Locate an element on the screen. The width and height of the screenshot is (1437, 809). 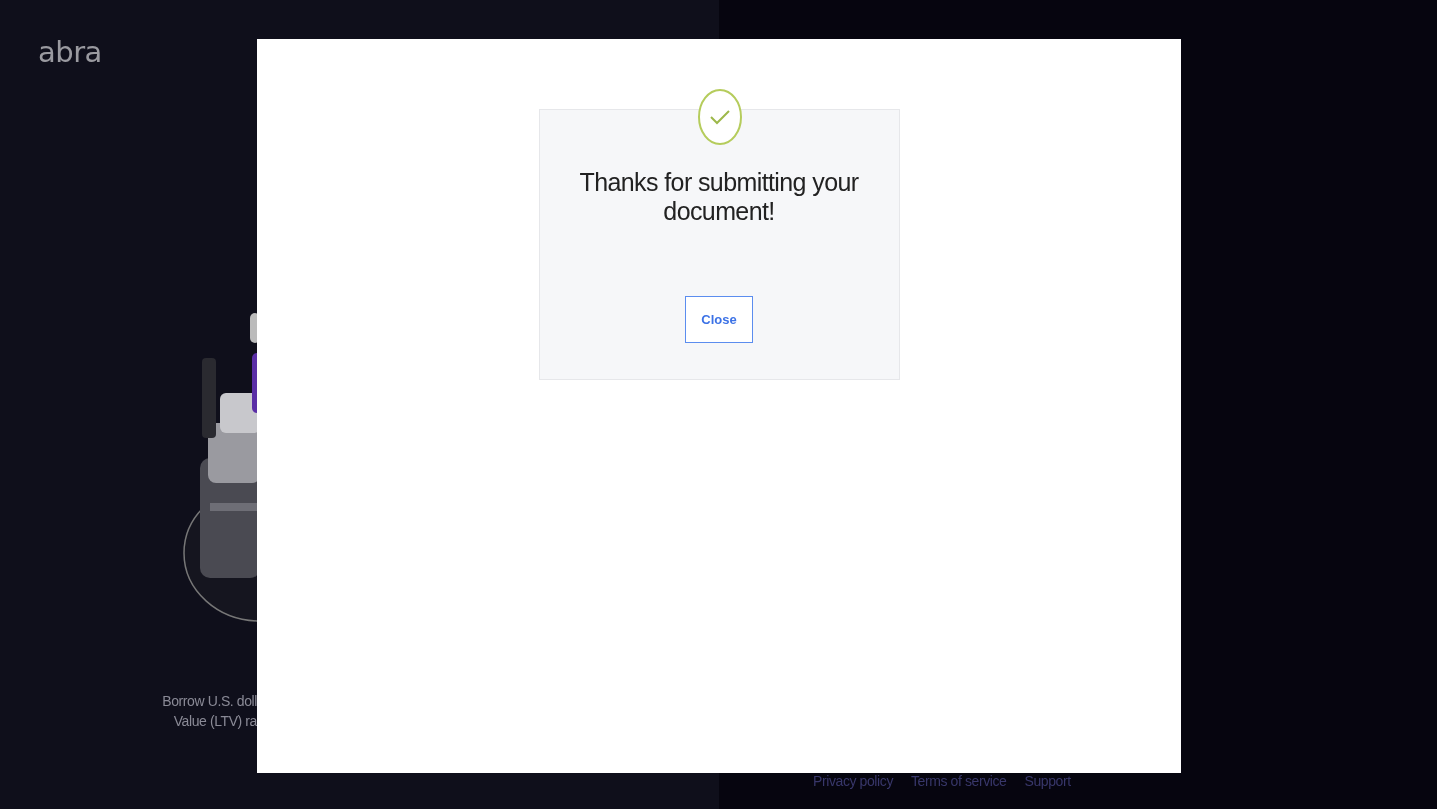
footer-link: Terms of service is located at coordinates (959, 781).